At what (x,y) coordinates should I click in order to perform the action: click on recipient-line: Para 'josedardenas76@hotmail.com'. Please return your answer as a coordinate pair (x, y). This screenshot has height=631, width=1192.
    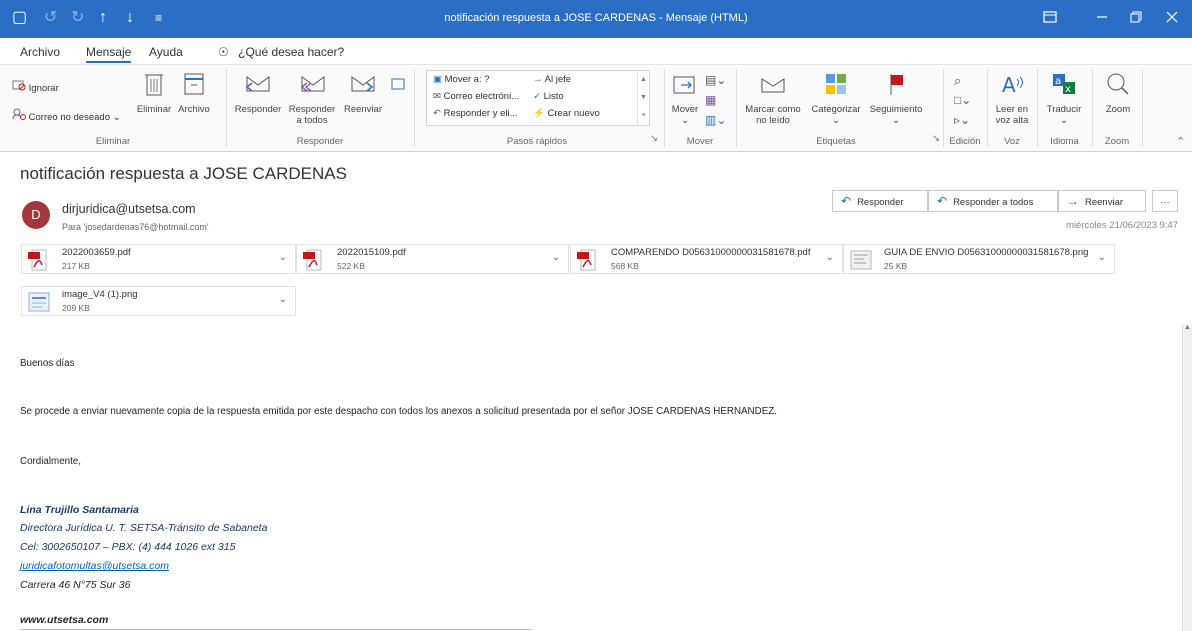
    Looking at the image, I should click on (135, 227).